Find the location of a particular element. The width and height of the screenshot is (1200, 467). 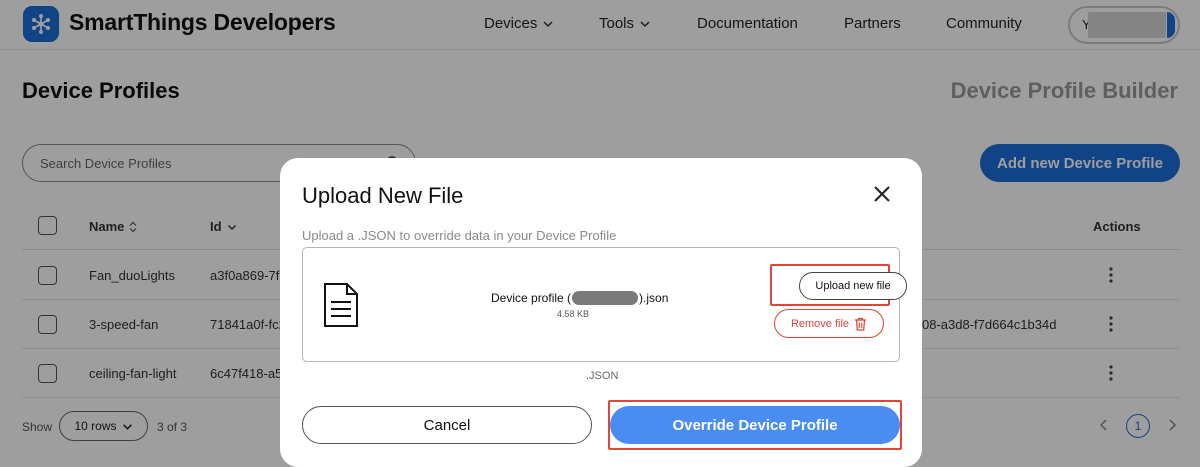

cancel-button: Cancel is located at coordinates (447, 425).